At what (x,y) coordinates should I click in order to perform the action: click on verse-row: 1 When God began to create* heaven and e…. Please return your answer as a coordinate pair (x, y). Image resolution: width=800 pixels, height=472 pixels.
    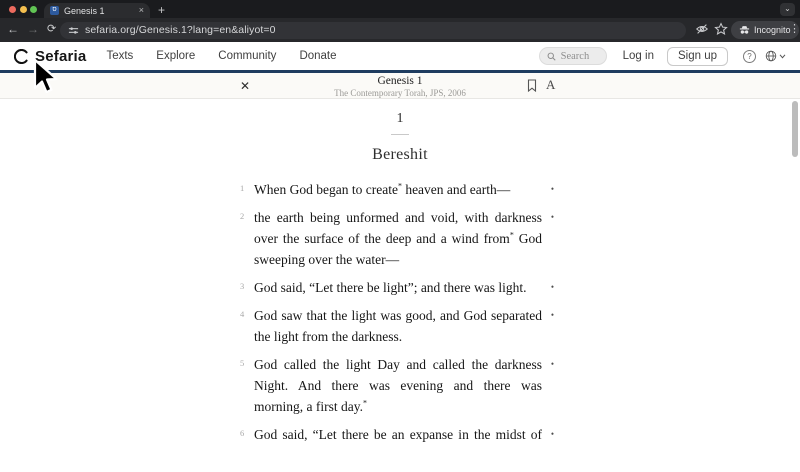
    Looking at the image, I should click on (400, 189).